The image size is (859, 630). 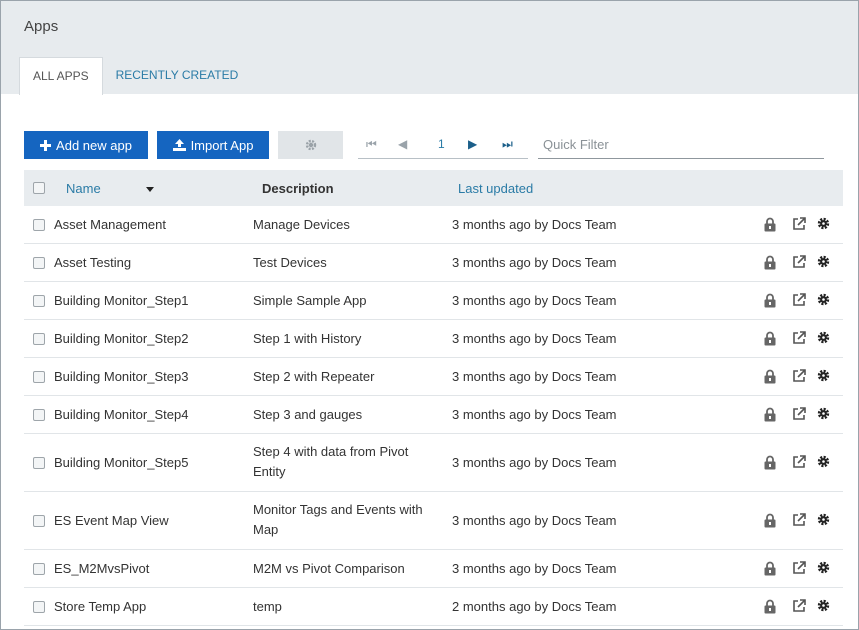 What do you see at coordinates (290, 262) in the screenshot?
I see `app-description: Test Devices` at bounding box center [290, 262].